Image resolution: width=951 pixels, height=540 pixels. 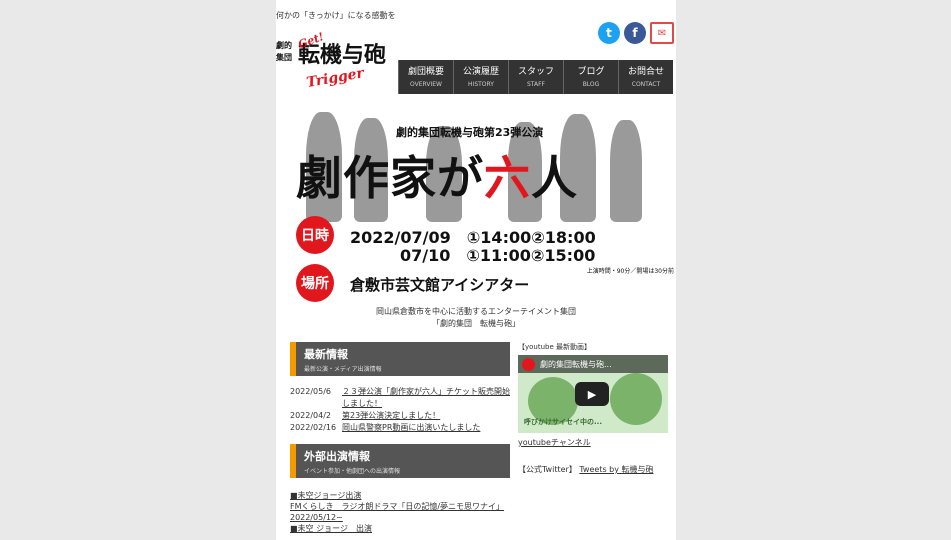 What do you see at coordinates (609, 33) in the screenshot?
I see `twitter-icon: t` at bounding box center [609, 33].